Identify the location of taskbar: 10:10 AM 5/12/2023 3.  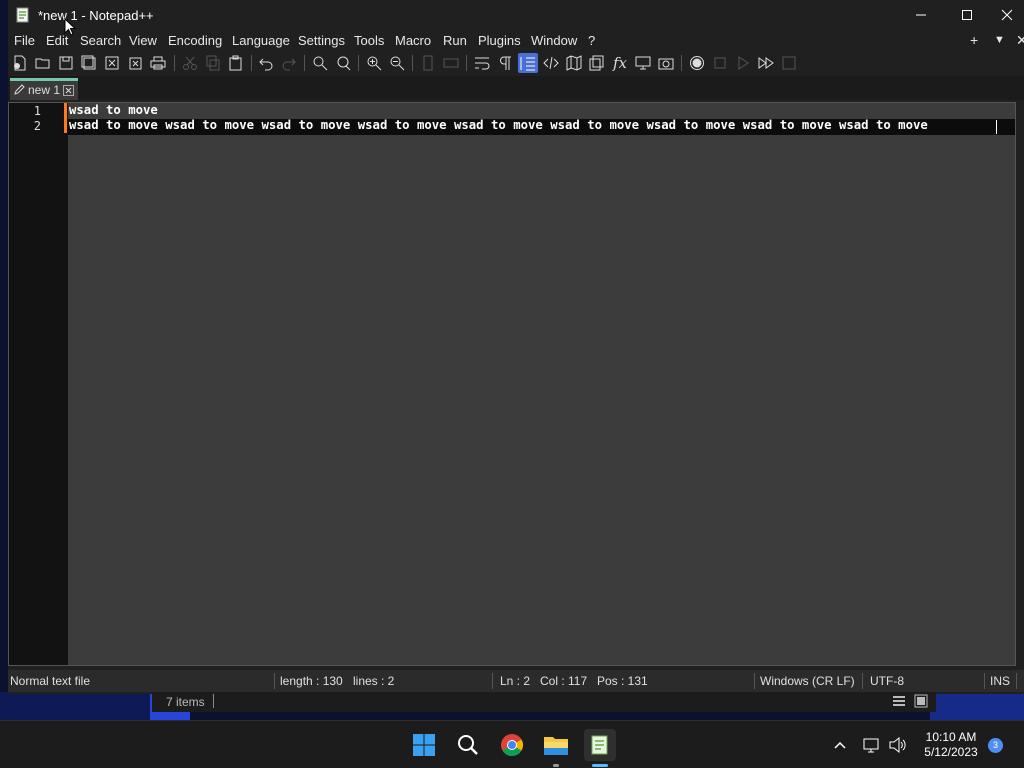
(512, 744).